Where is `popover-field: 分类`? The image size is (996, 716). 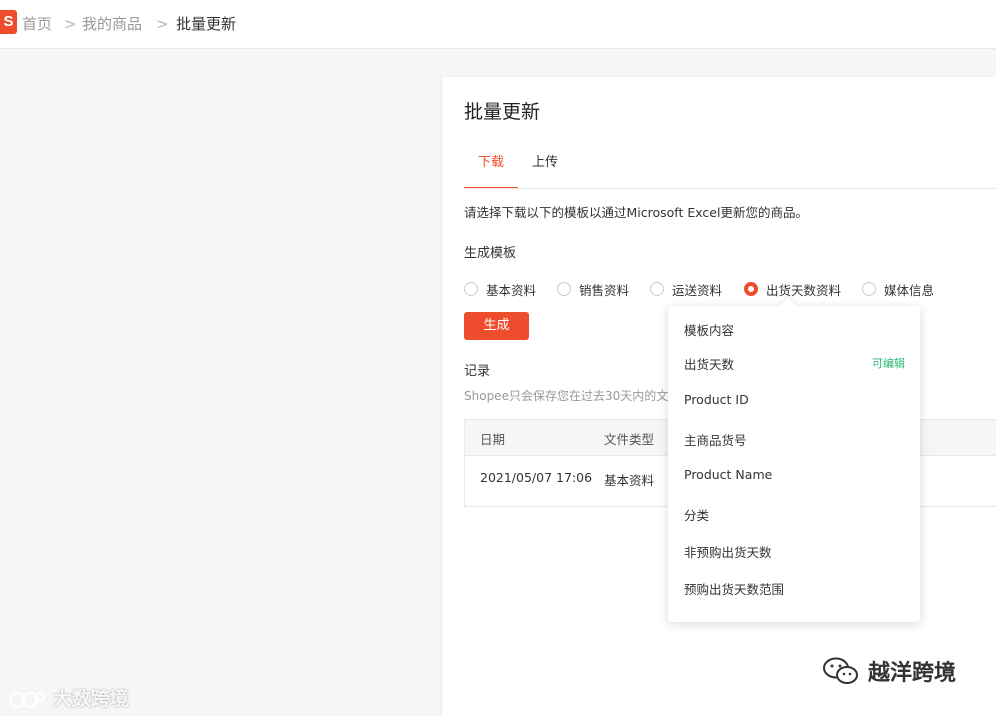
popover-field: 分类 is located at coordinates (697, 515).